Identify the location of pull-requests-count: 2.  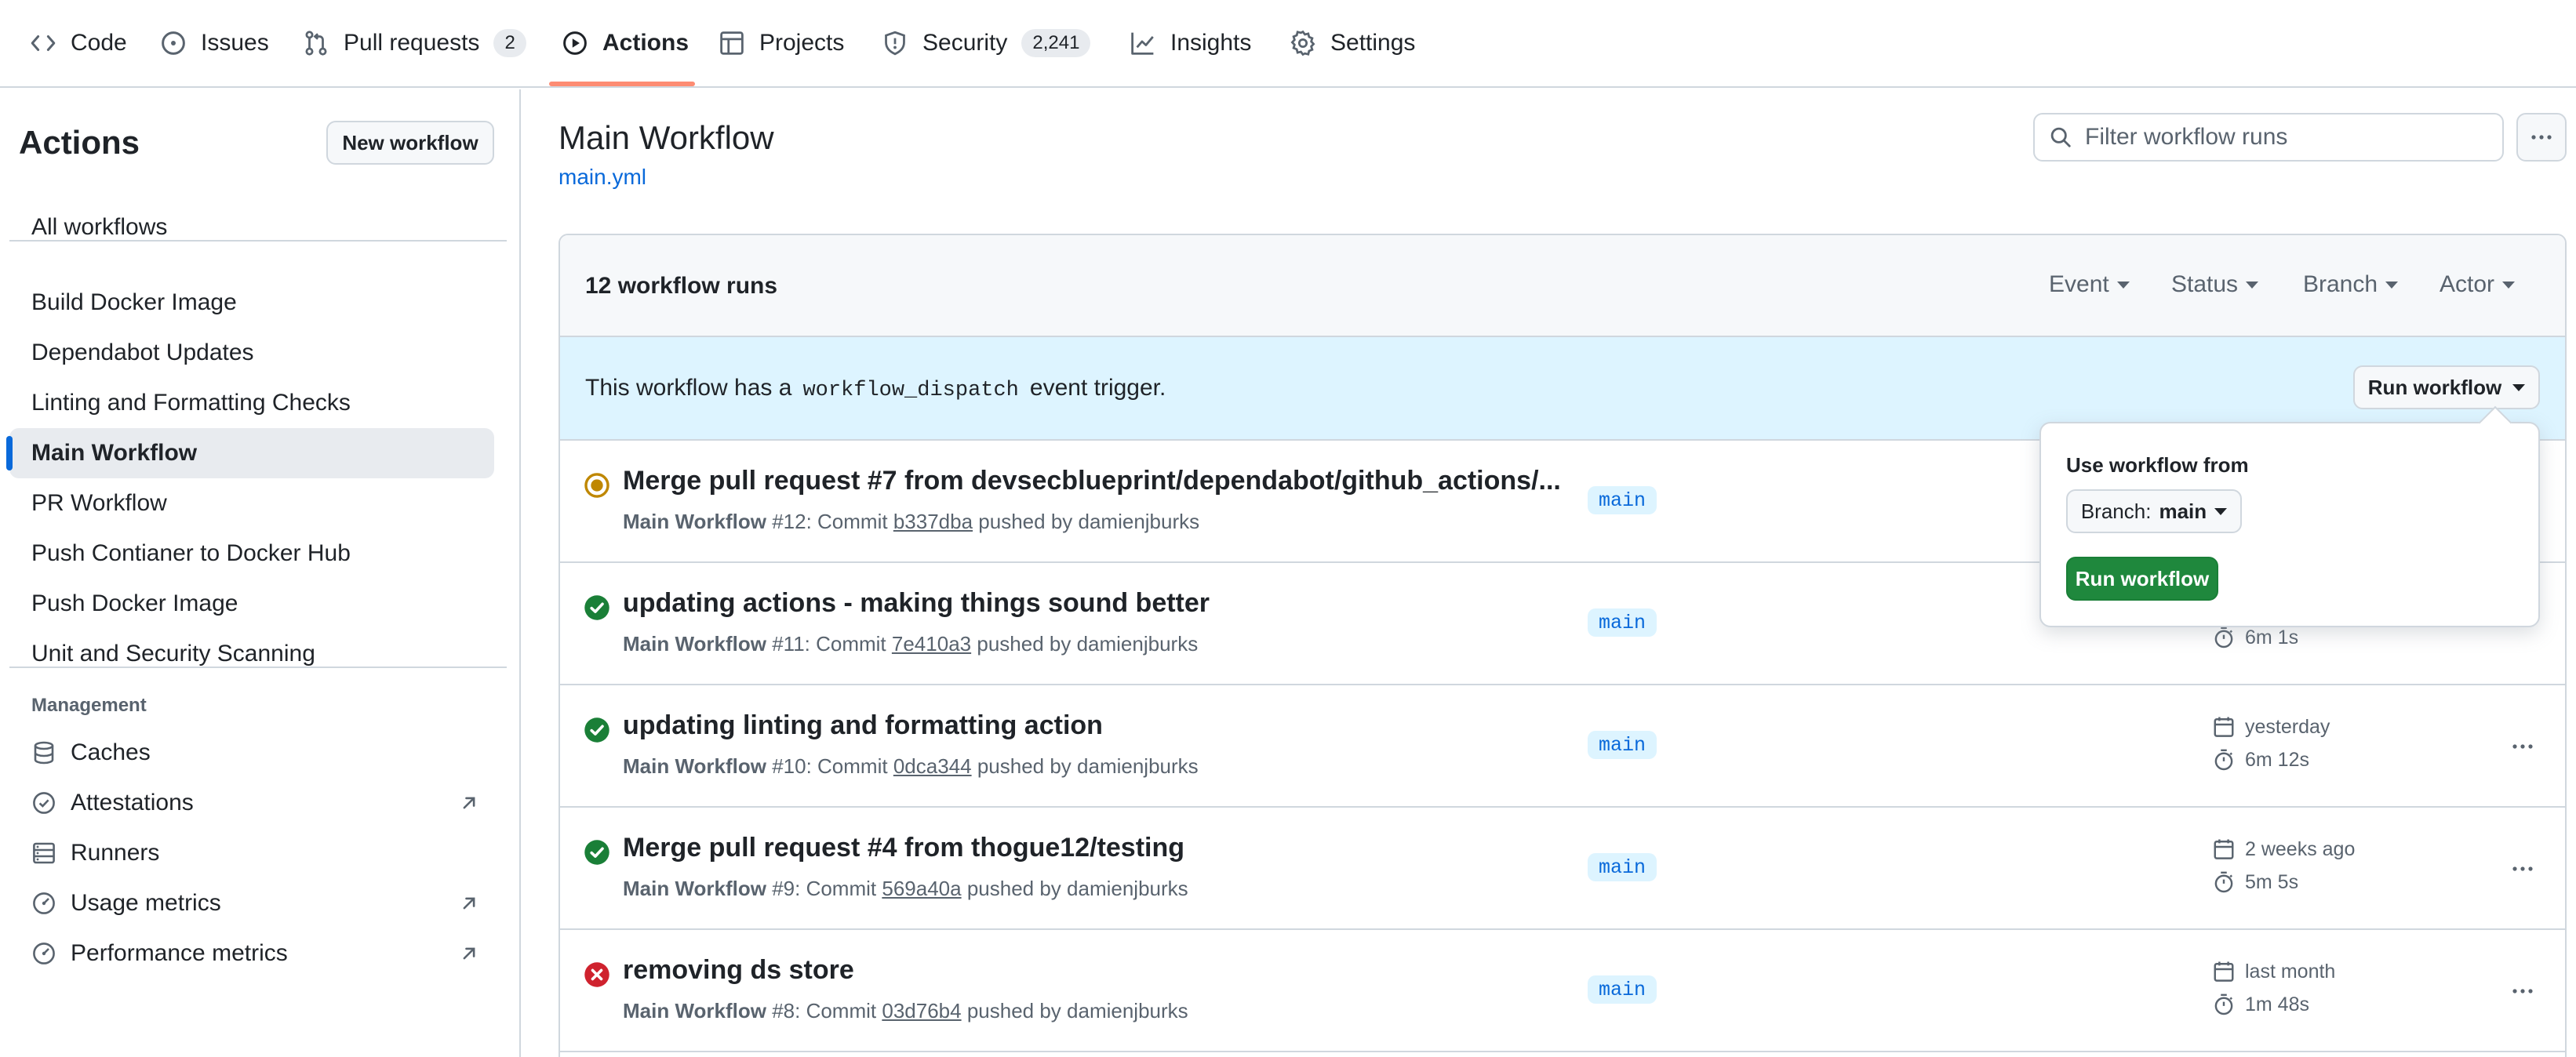
(509, 43).